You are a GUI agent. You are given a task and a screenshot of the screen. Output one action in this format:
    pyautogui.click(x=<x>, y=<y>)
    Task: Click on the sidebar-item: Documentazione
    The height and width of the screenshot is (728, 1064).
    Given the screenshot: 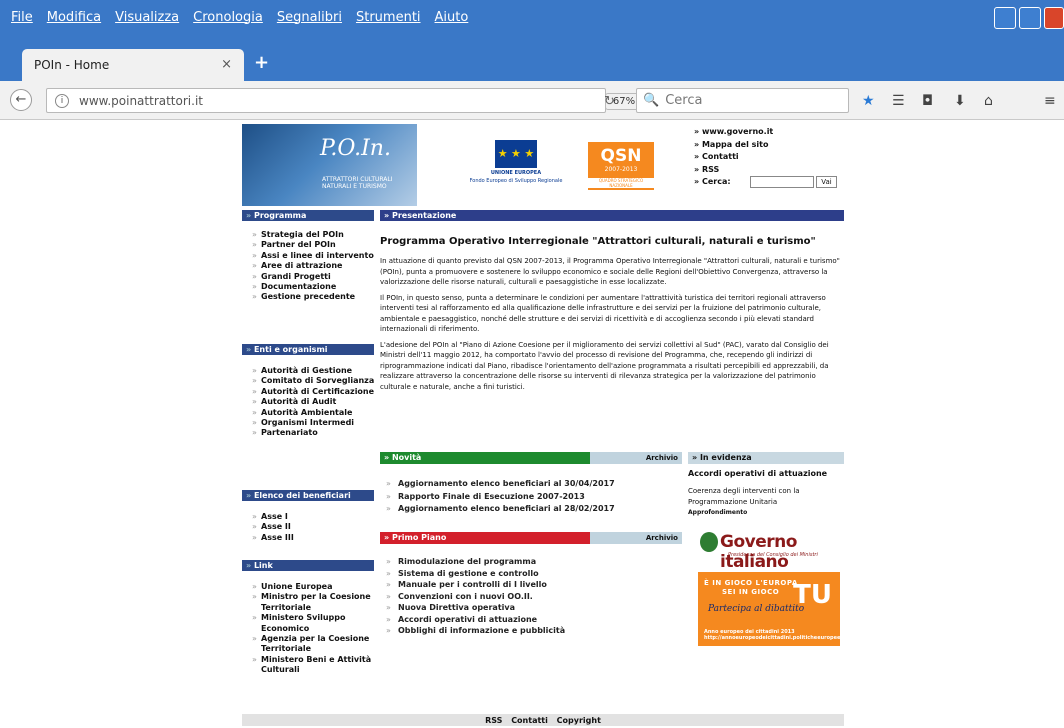 What is the action you would take?
    pyautogui.click(x=314, y=287)
    